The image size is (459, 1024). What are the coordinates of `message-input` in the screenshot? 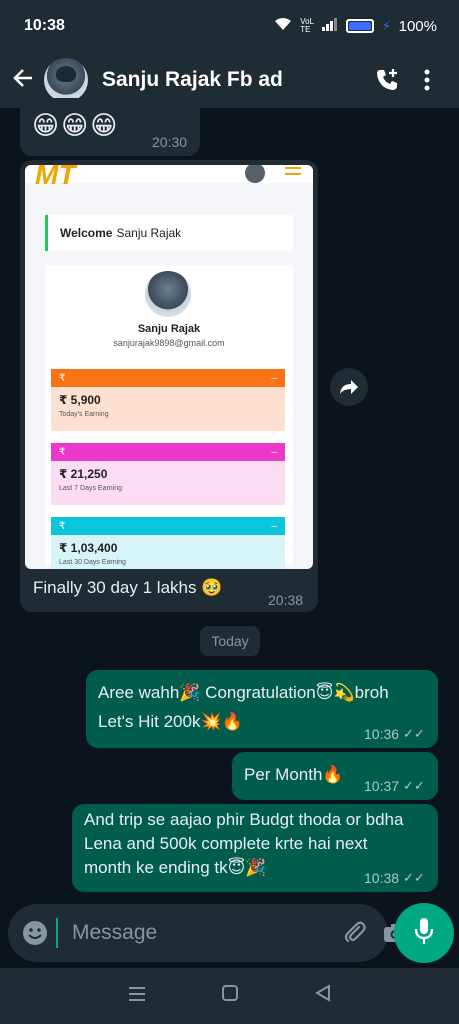 It's located at (199, 933).